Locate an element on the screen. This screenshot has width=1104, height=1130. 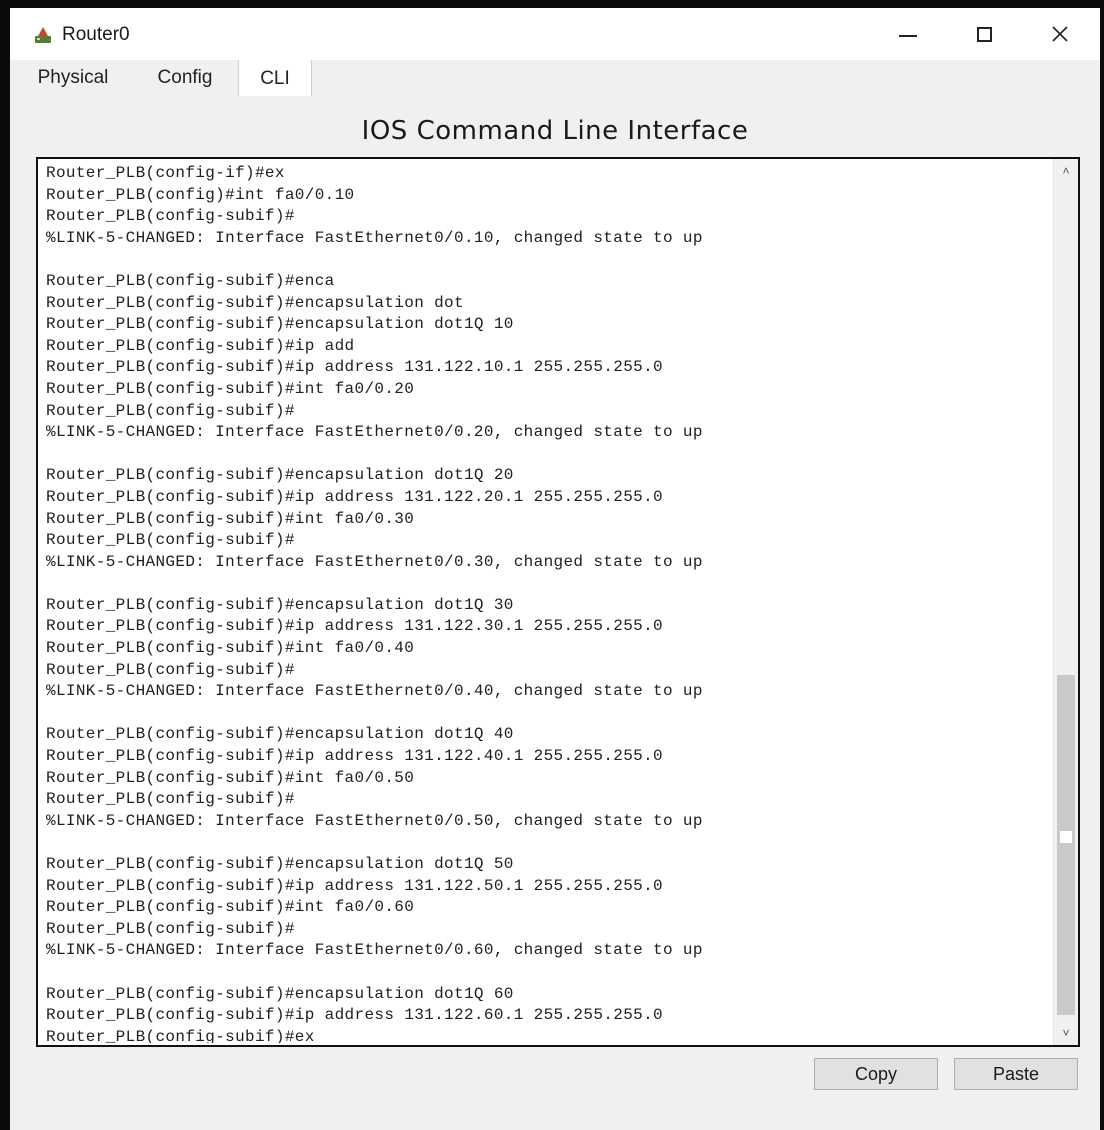
terminal-line: Router_PLB(config-subif)#int fa0/0.50 is located at coordinates (230, 777).